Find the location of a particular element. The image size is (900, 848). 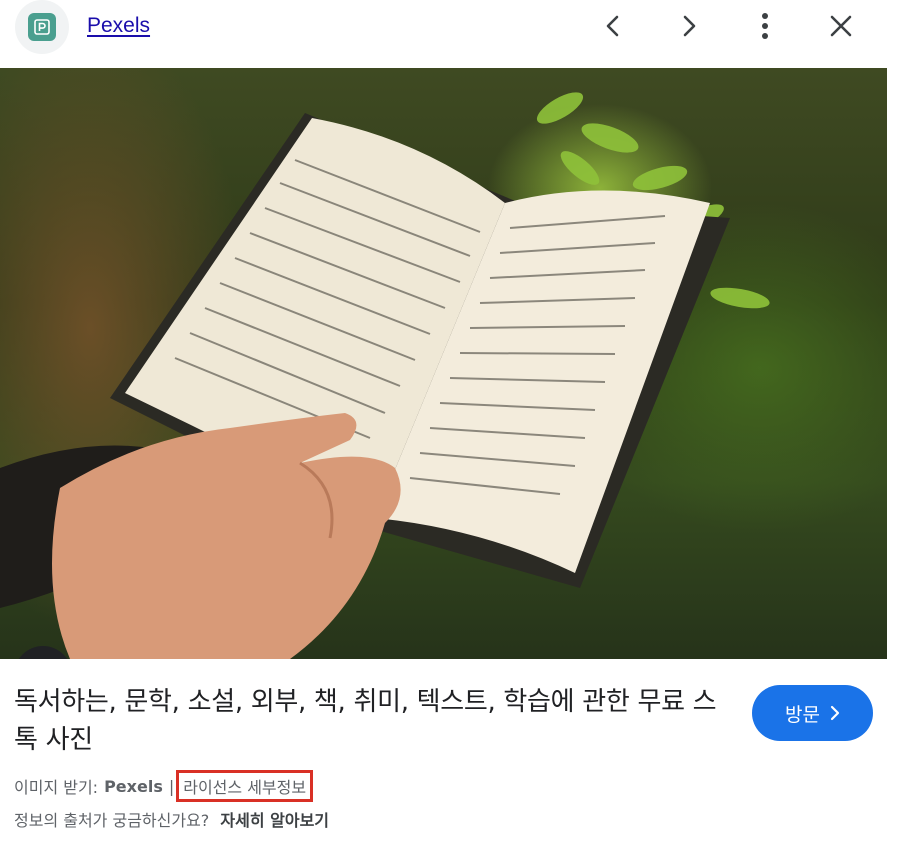

close-button is located at coordinates (841, 26).